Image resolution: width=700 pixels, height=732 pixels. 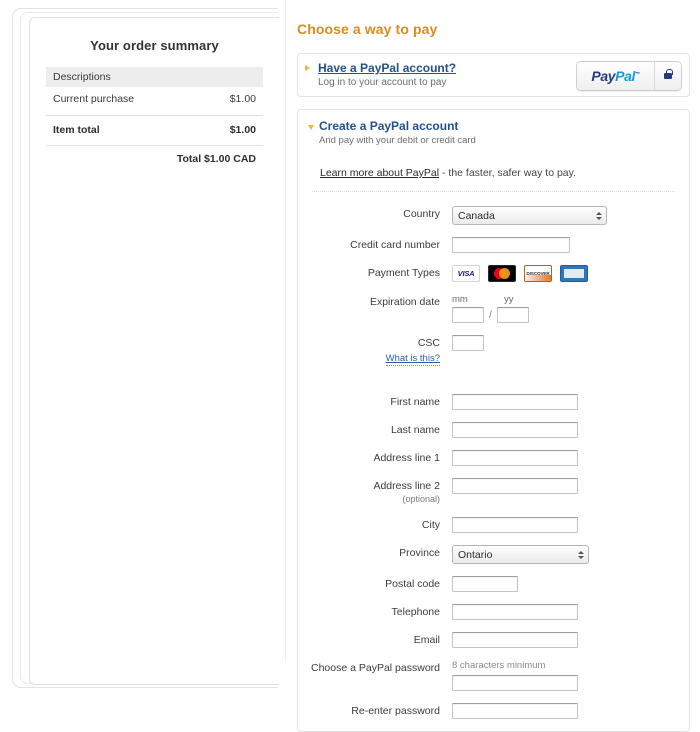 What do you see at coordinates (668, 76) in the screenshot?
I see `lock-icon` at bounding box center [668, 76].